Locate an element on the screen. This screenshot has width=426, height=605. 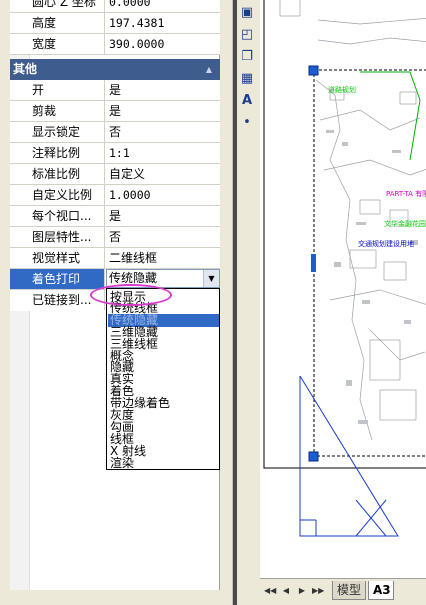
map-label-road: 道路规划 is located at coordinates (342, 89).